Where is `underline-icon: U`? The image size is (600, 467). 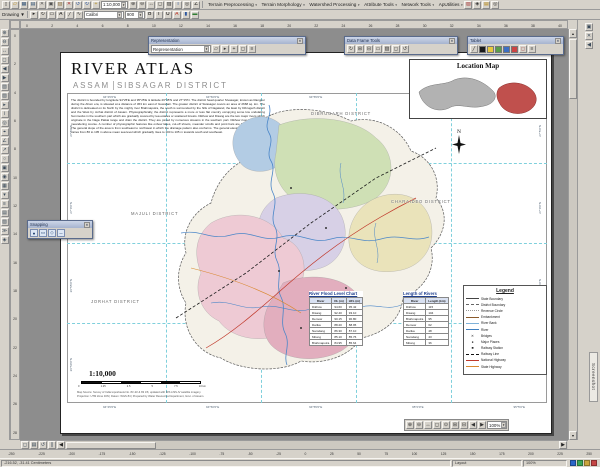 underline-icon: U is located at coordinates (167, 14).